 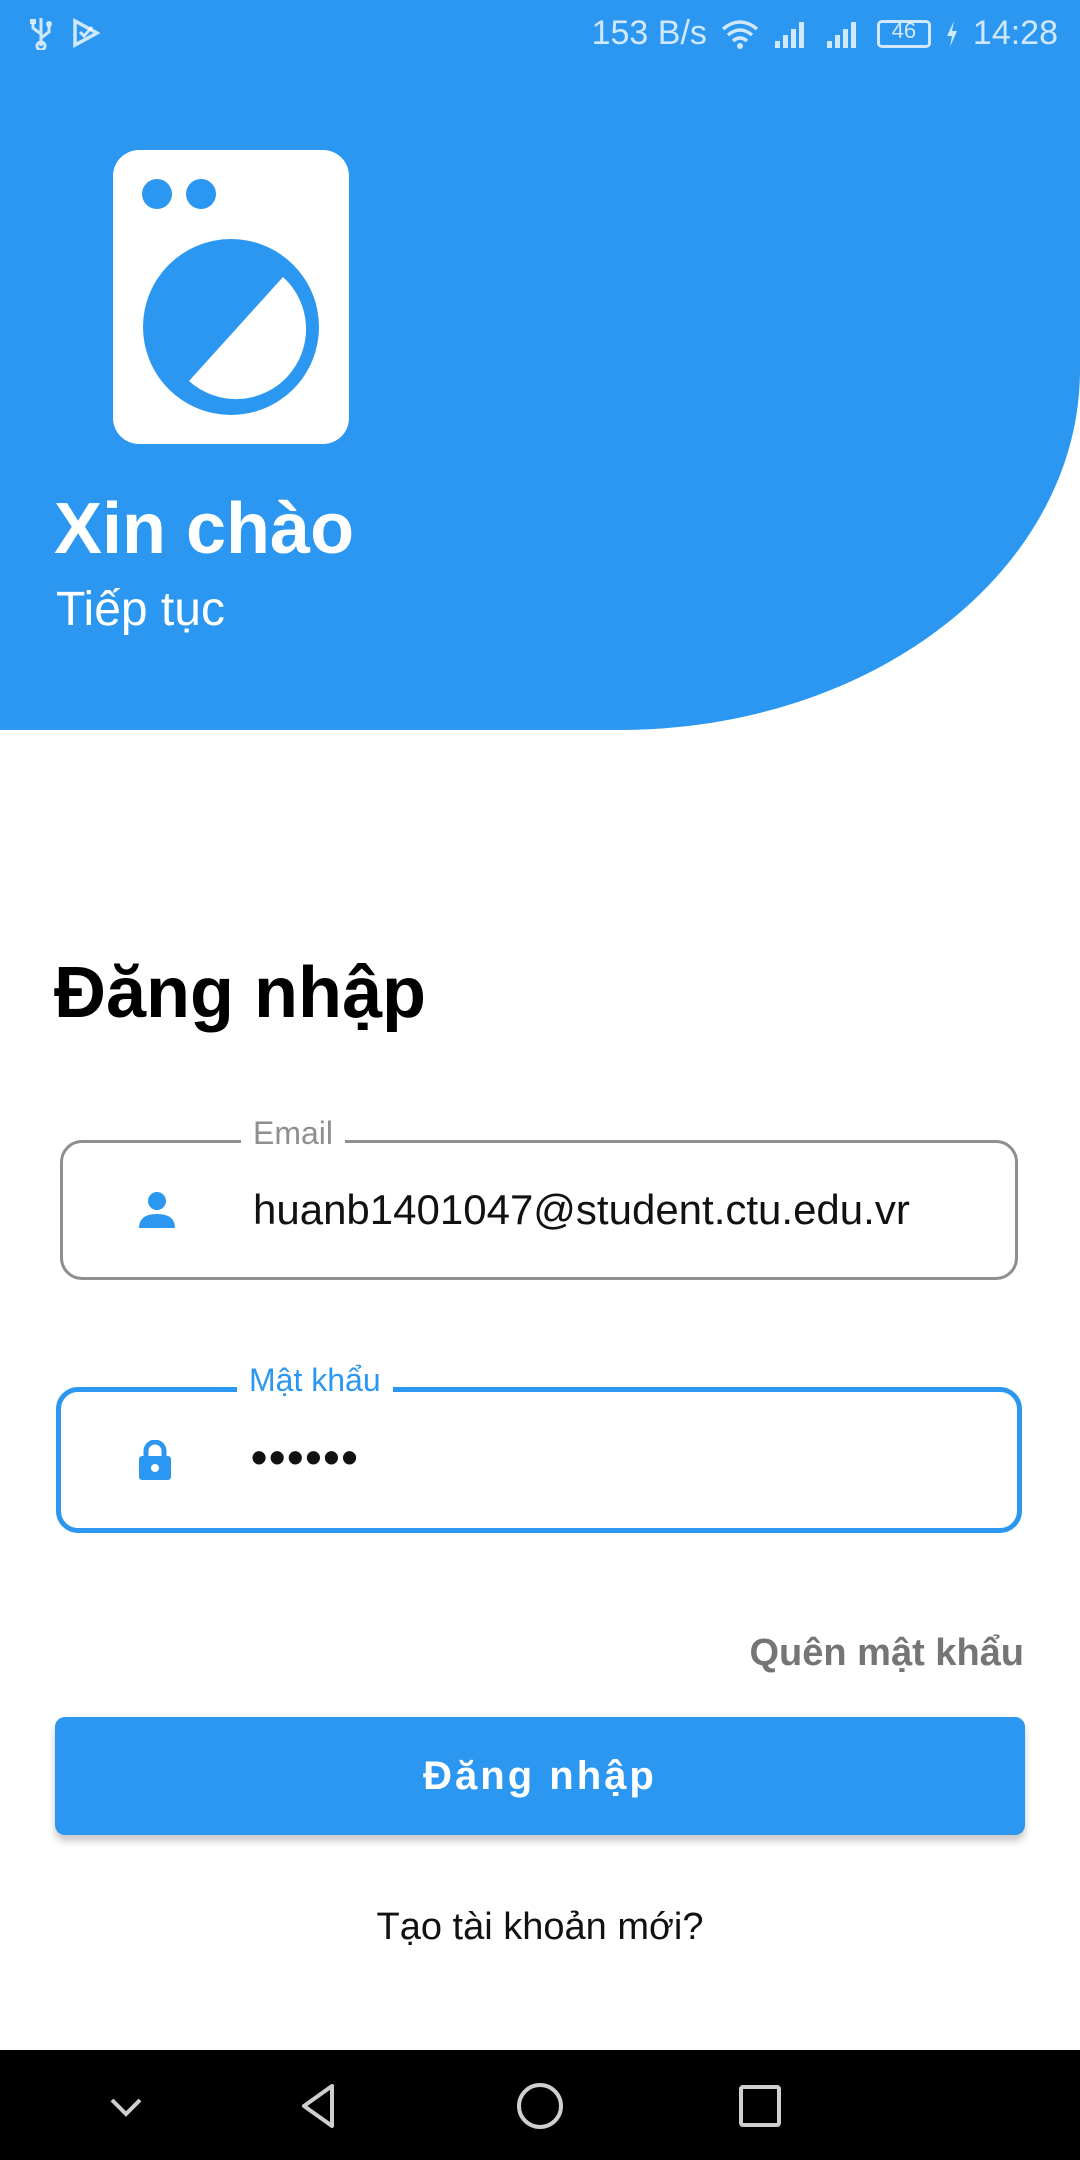 What do you see at coordinates (155, 1460) in the screenshot?
I see `lock-icon` at bounding box center [155, 1460].